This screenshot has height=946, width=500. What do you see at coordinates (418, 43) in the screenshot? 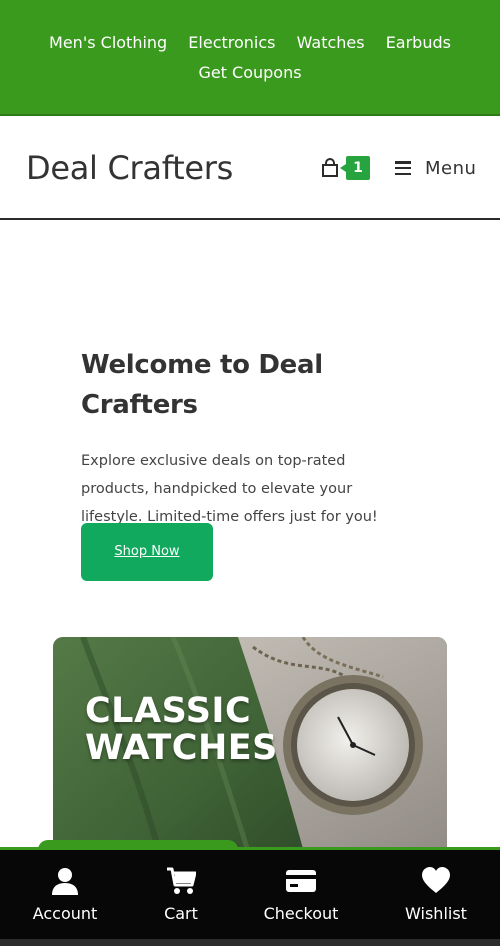
I see `top-nav-link-earbuds: Earbuds` at bounding box center [418, 43].